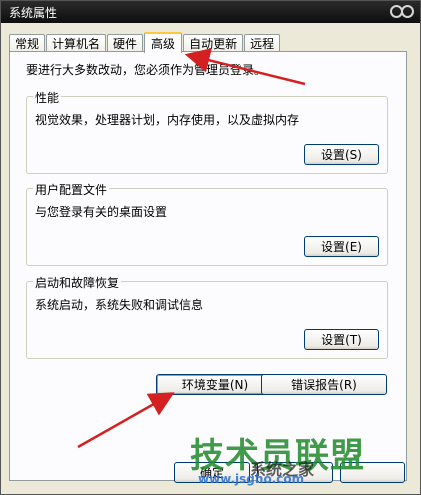 This screenshot has height=495, width=421. What do you see at coordinates (119, 305) in the screenshot?
I see `startup-recovery-description: 系统启动，系统失败和调试信息` at bounding box center [119, 305].